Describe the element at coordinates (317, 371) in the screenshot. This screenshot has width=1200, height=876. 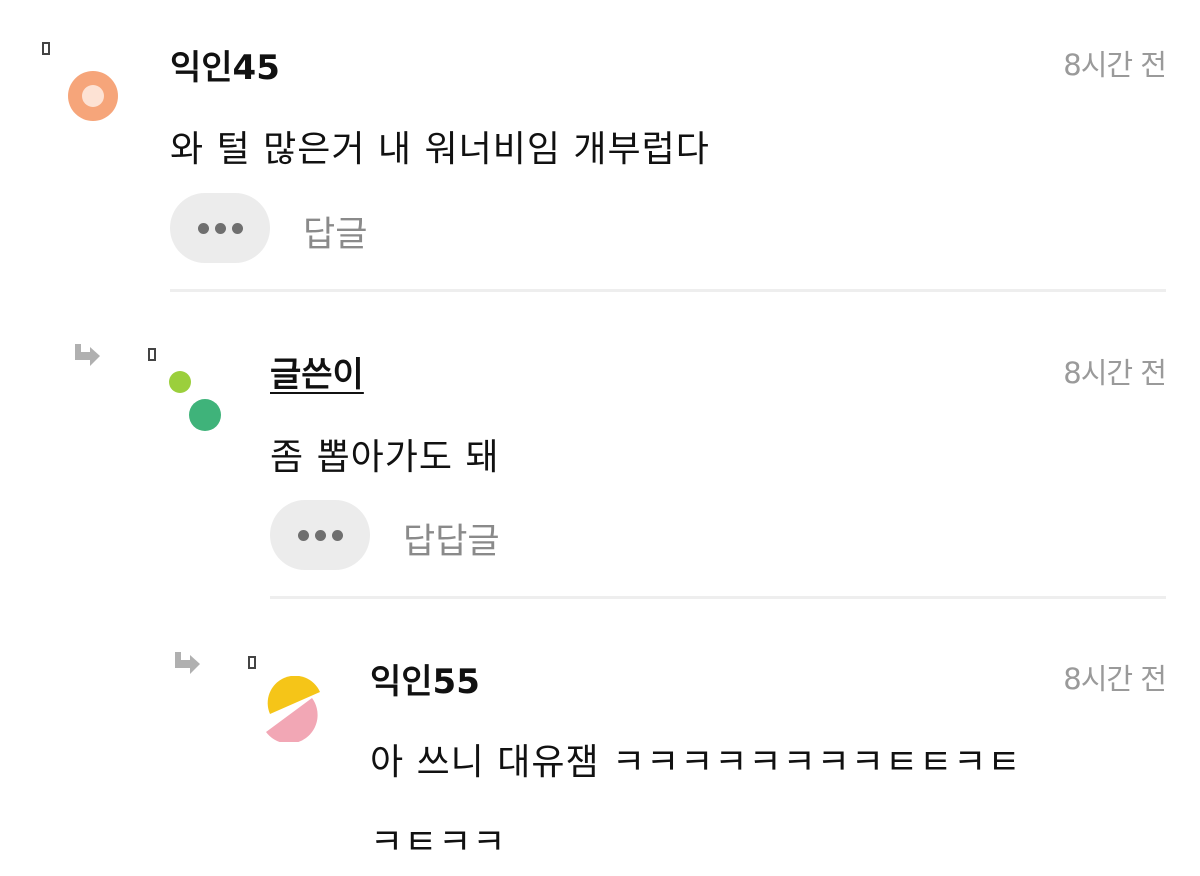
I see `author-nickname: 글쓴이` at that location.